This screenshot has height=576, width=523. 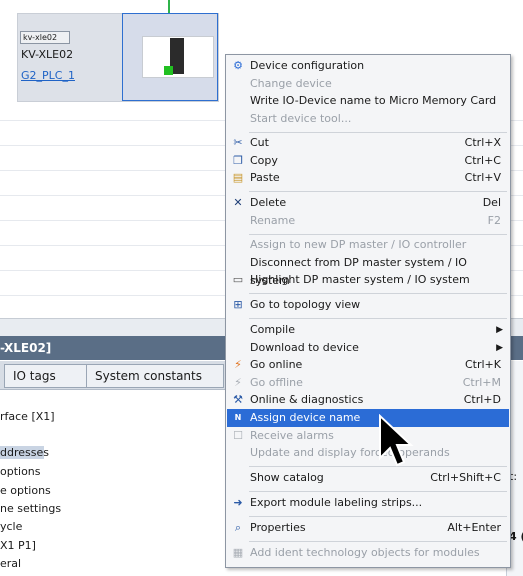 I want to click on menu-item-go-offline: ⚡ Go offline Ctrl+M, so click(x=368, y=383).